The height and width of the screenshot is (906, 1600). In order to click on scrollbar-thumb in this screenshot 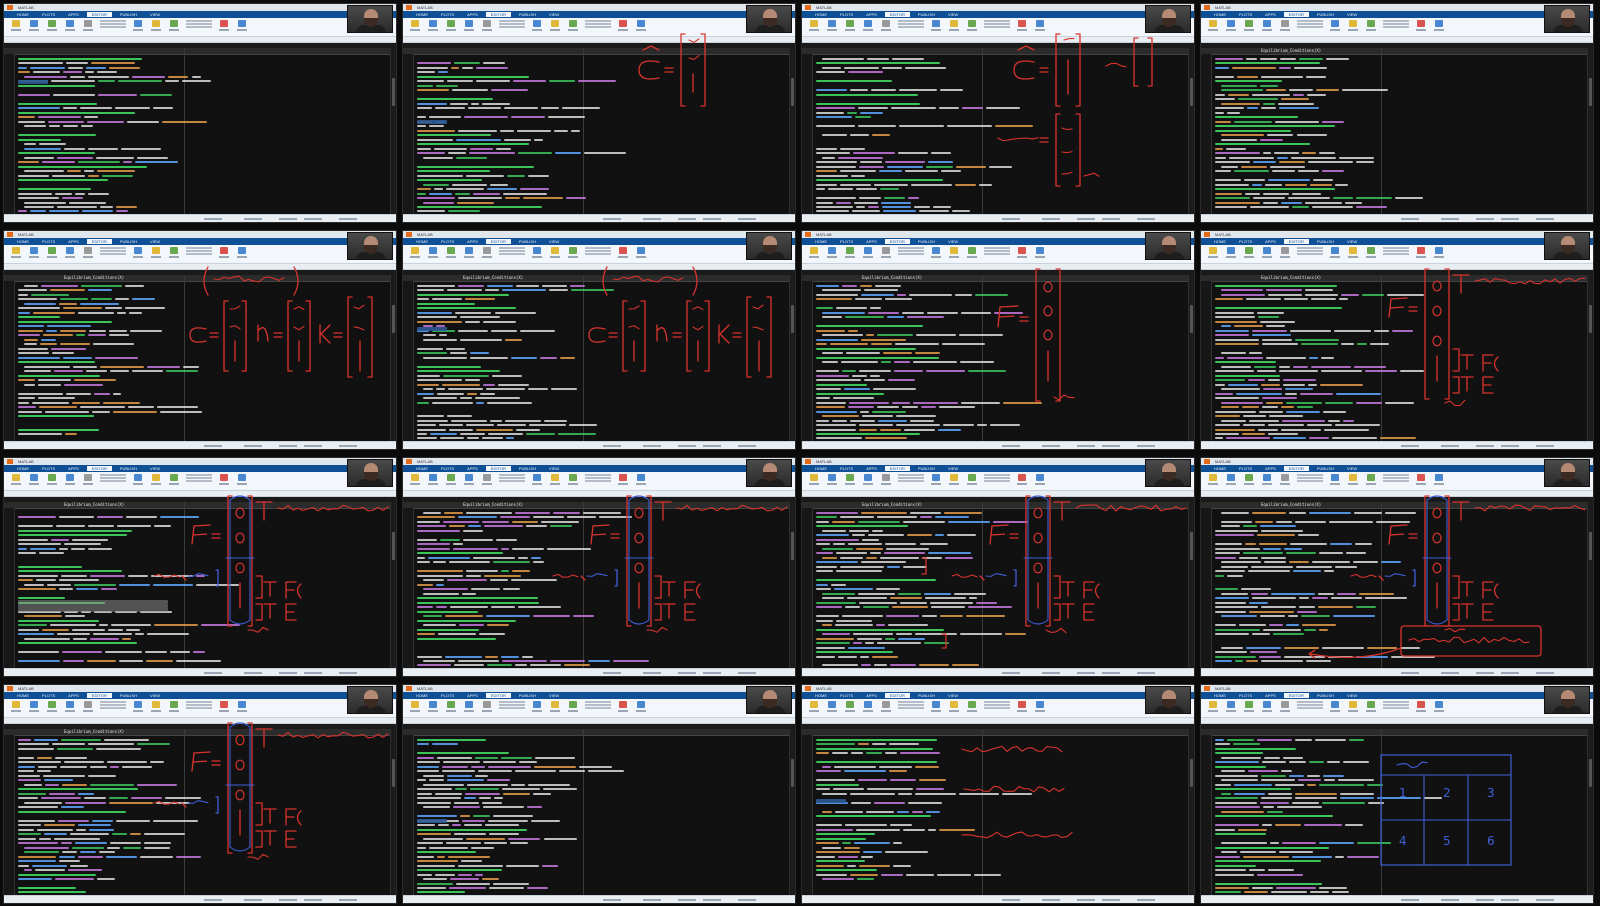, I will do `click(792, 773)`.